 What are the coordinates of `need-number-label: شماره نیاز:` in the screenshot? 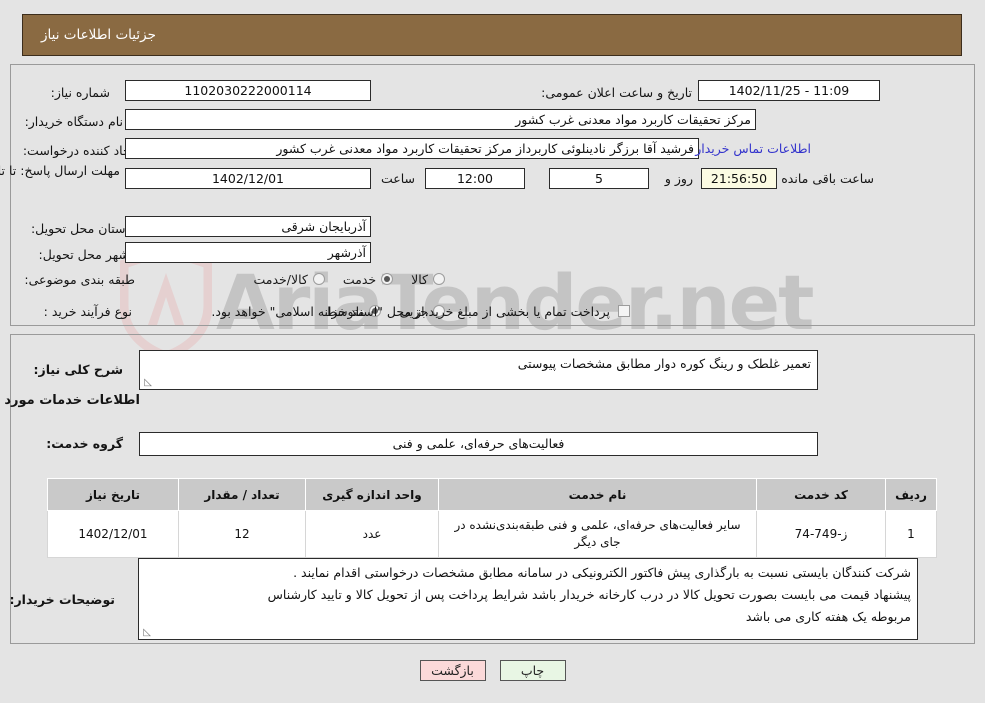 It's located at (80, 92).